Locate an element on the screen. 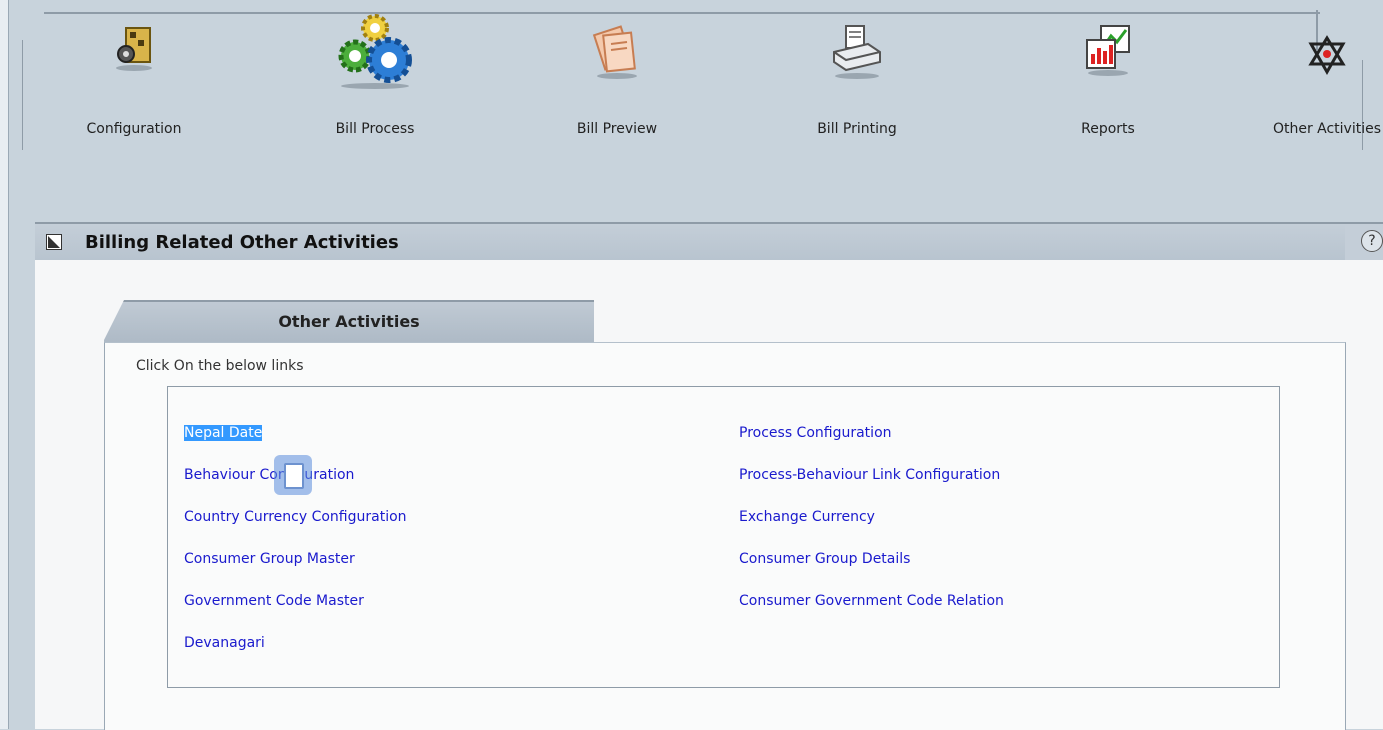 The width and height of the screenshot is (1383, 730). panel-title: Billing Related Other Activities is located at coordinates (242, 242).